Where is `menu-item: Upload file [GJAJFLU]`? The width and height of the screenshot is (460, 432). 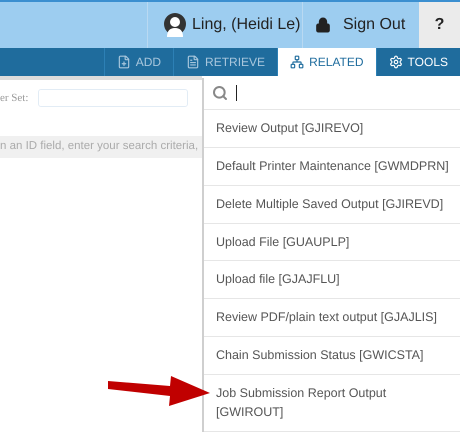 menu-item: Upload file [GJAJFLU] is located at coordinates (332, 280).